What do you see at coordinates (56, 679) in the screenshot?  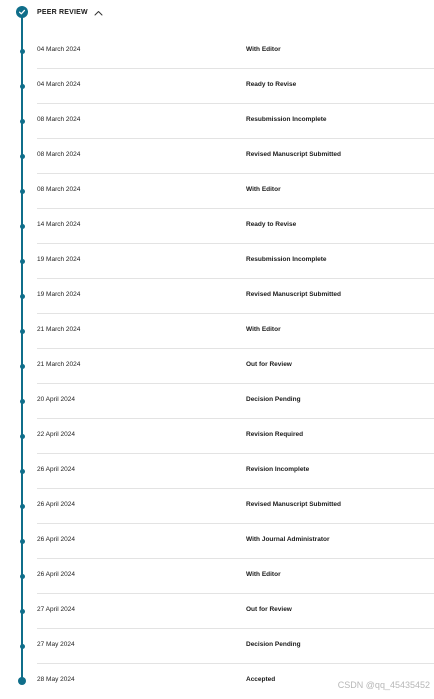 I see `event-date: 28 May 2024` at bounding box center [56, 679].